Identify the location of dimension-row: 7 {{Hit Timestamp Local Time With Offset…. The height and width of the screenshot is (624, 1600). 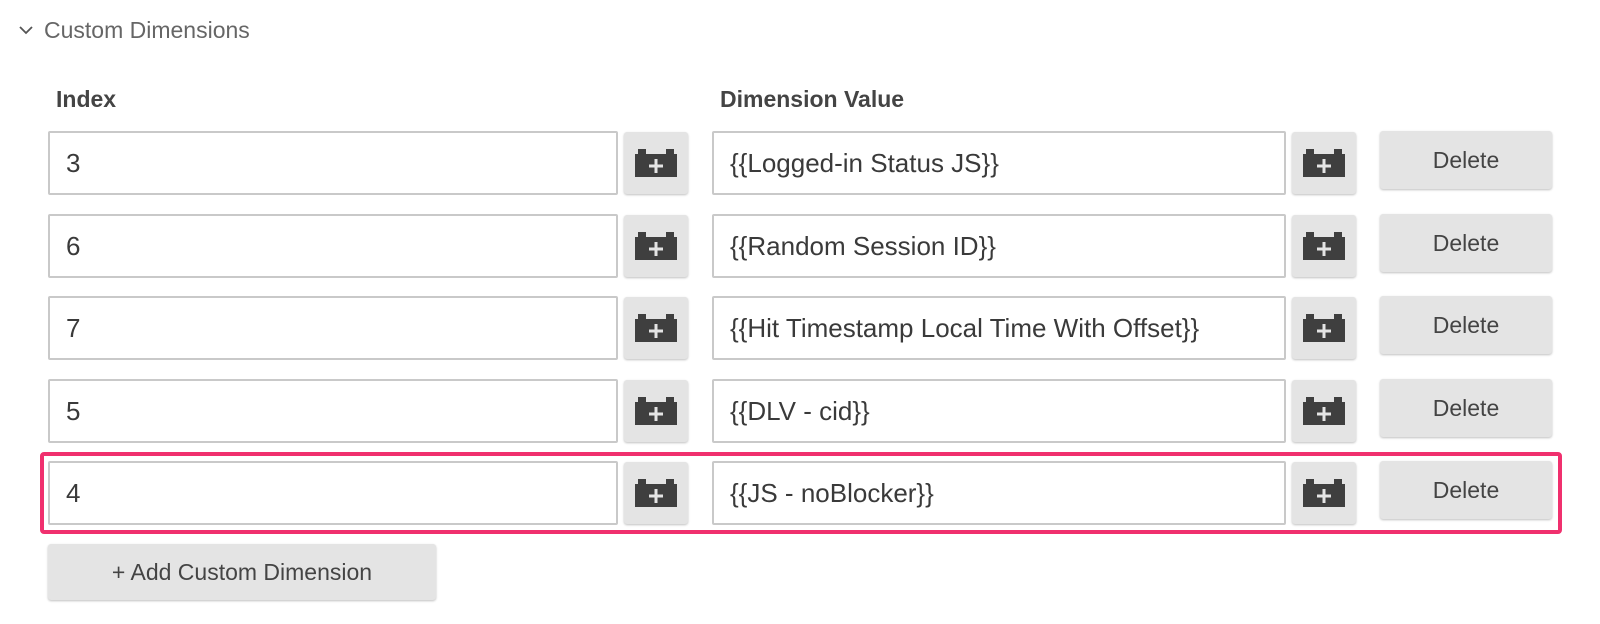
(818, 330).